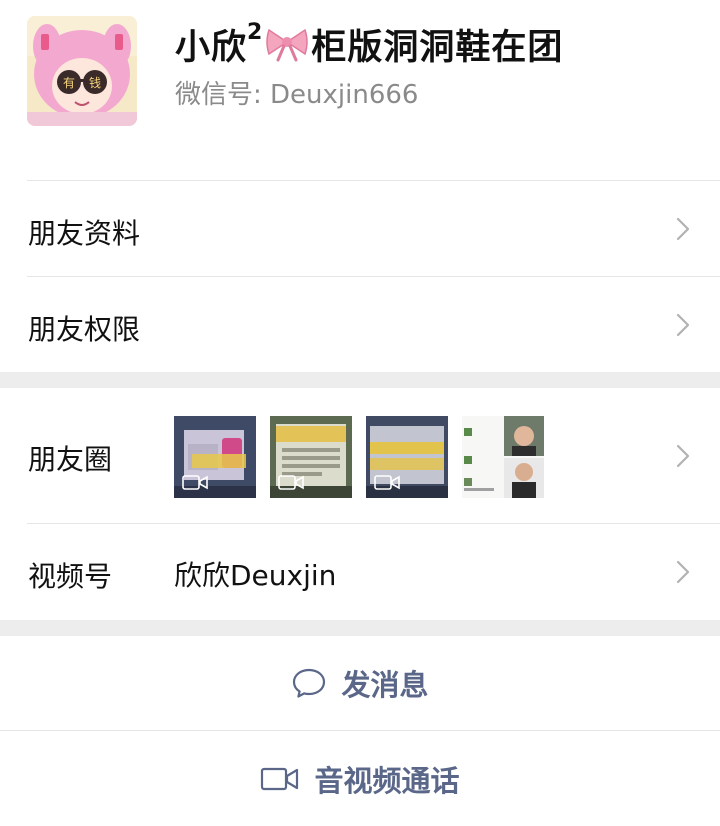  What do you see at coordinates (84, 233) in the screenshot?
I see `row-label-friend-info: 朋友资料` at bounding box center [84, 233].